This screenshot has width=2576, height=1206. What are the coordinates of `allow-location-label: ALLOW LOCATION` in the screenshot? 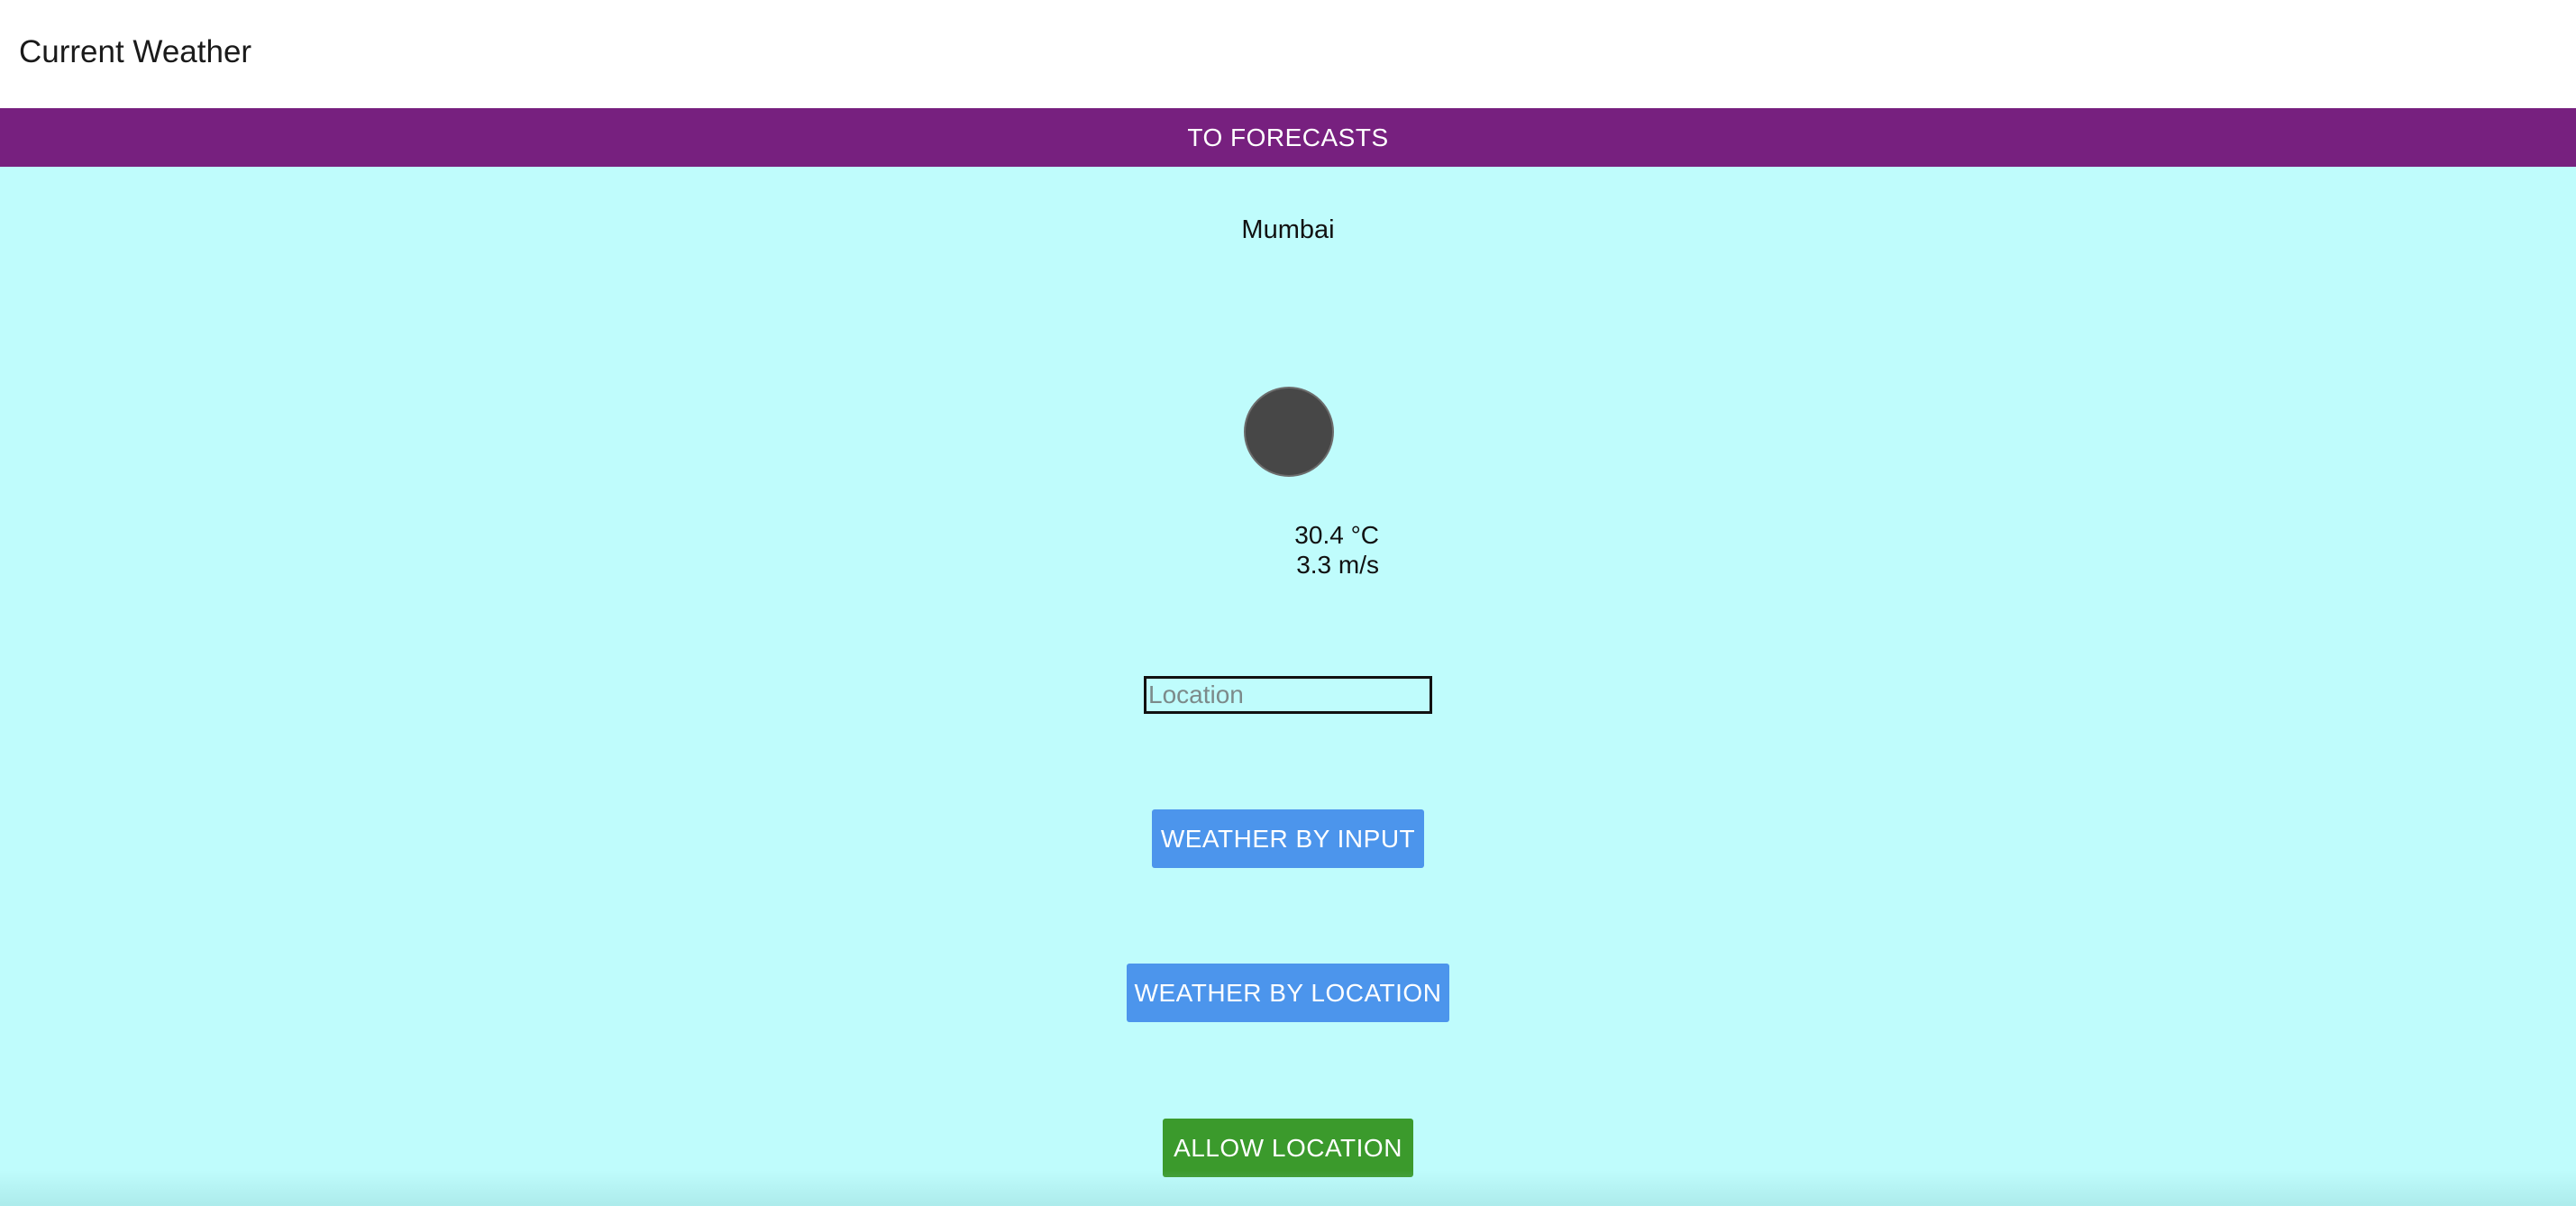 It's located at (1288, 1147).